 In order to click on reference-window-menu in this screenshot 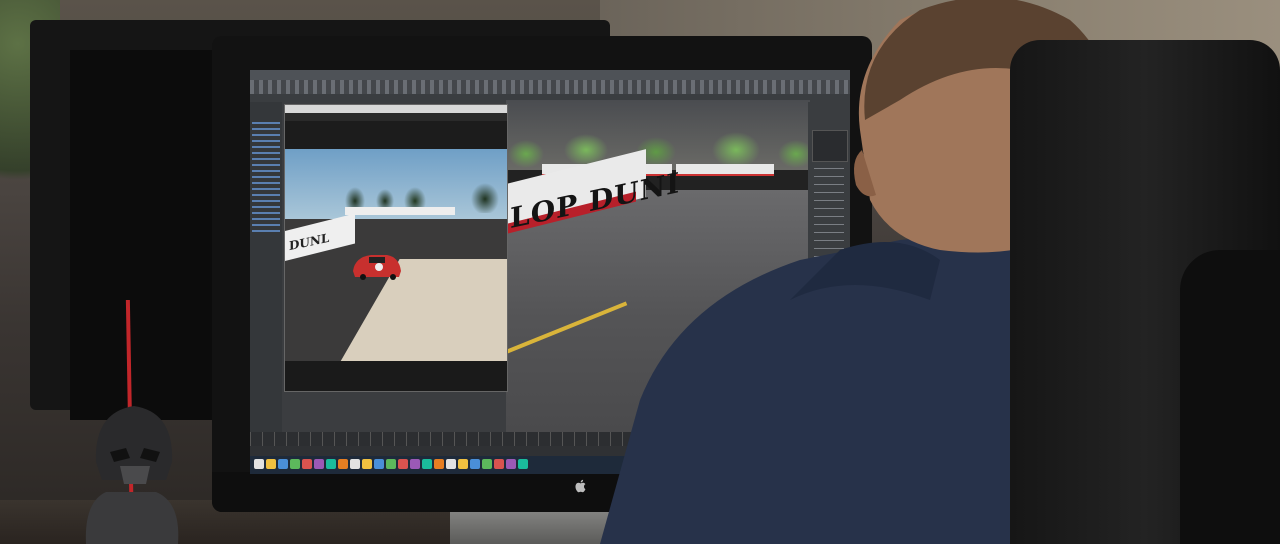, I will do `click(396, 117)`.